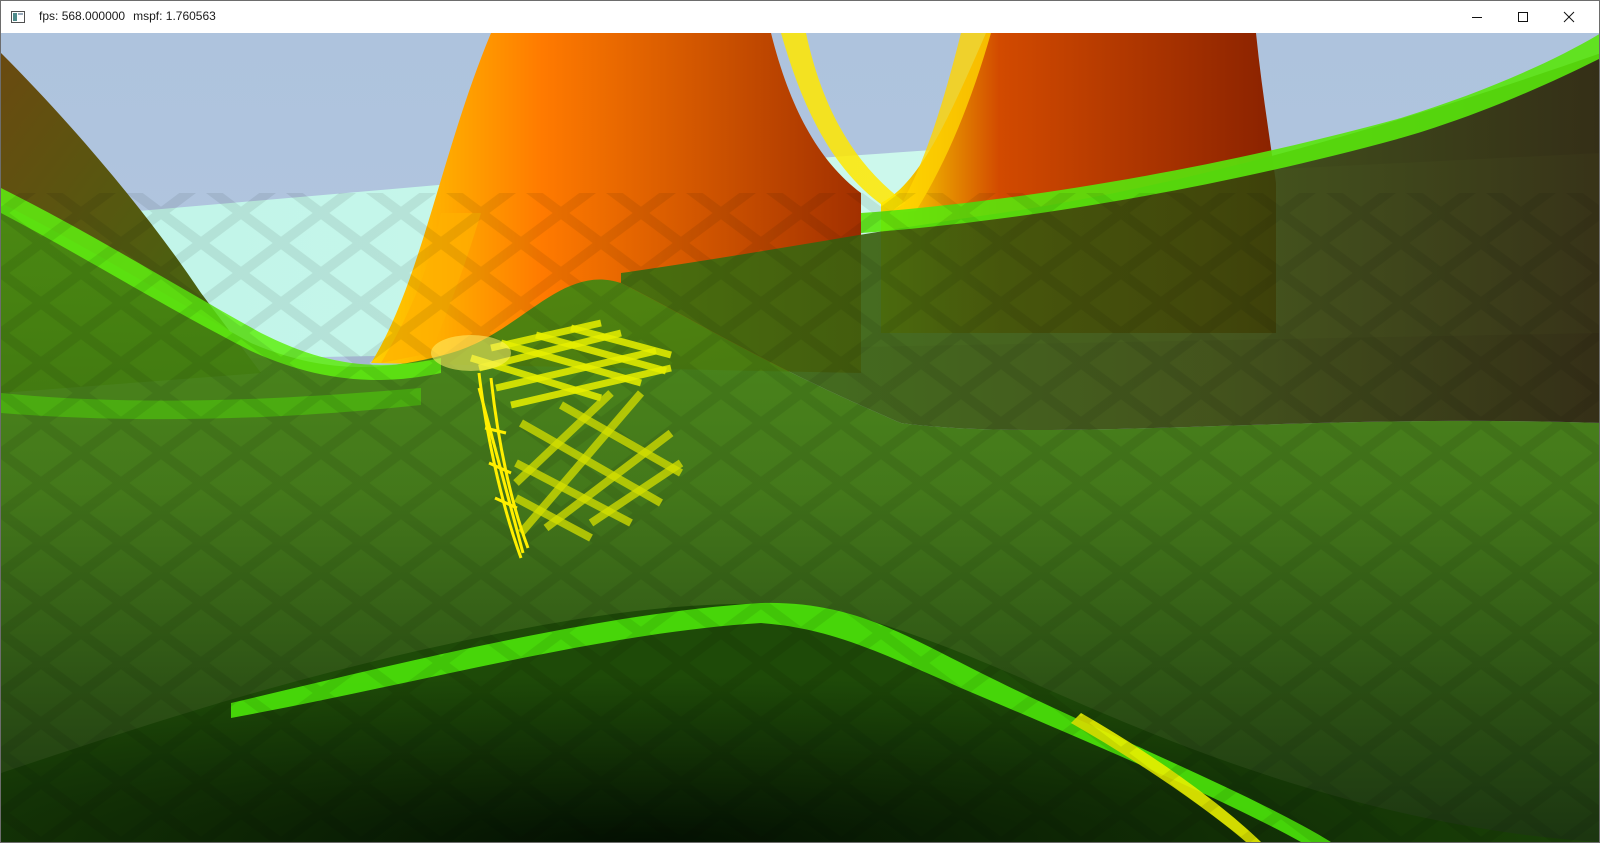  I want to click on minimize-icon, so click(1477, 17).